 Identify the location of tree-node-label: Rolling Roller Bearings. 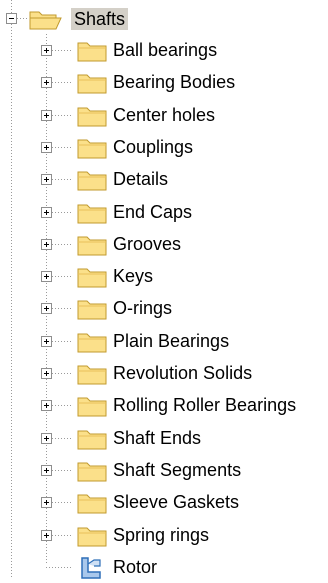
(205, 405).